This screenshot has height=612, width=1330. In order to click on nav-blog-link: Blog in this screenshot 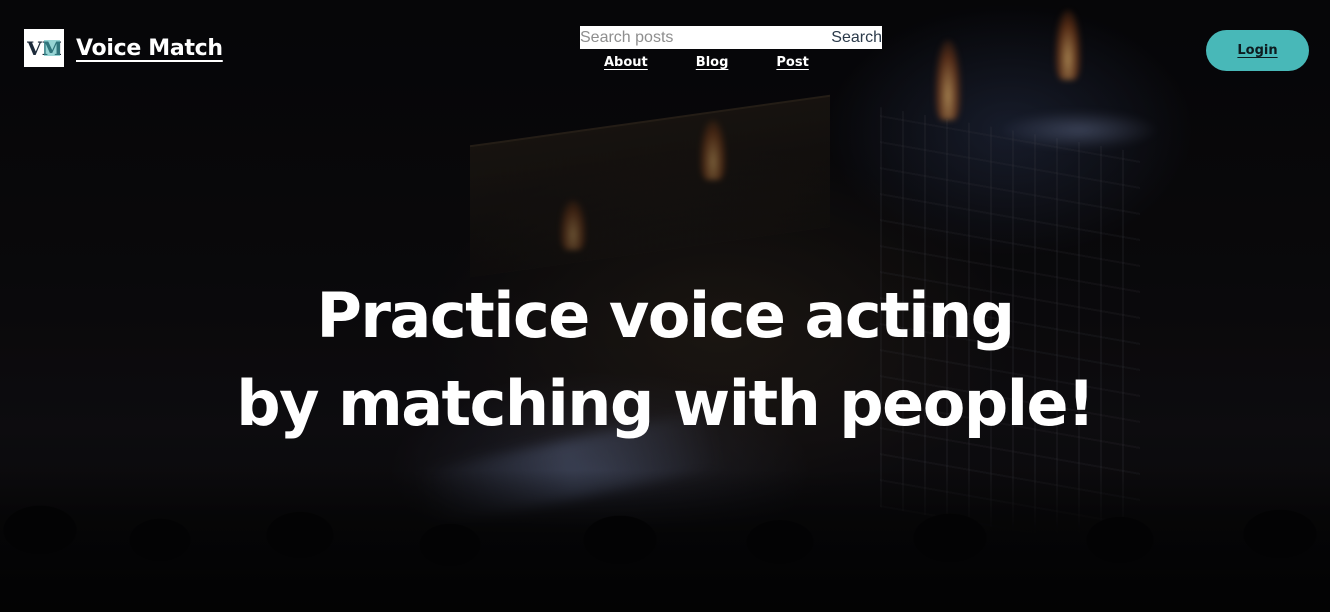, I will do `click(712, 62)`.